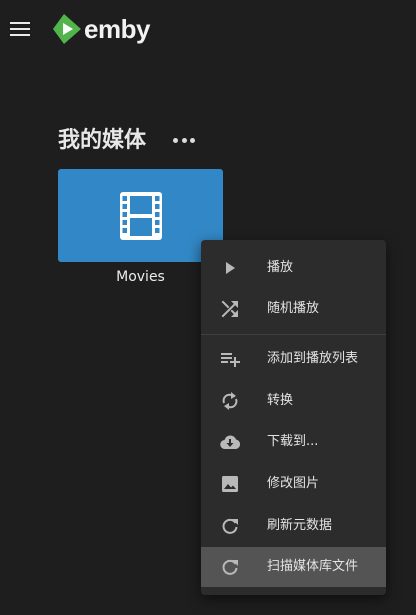 This screenshot has height=615, width=416. Describe the element at coordinates (230, 484) in the screenshot. I see `image-icon` at that location.